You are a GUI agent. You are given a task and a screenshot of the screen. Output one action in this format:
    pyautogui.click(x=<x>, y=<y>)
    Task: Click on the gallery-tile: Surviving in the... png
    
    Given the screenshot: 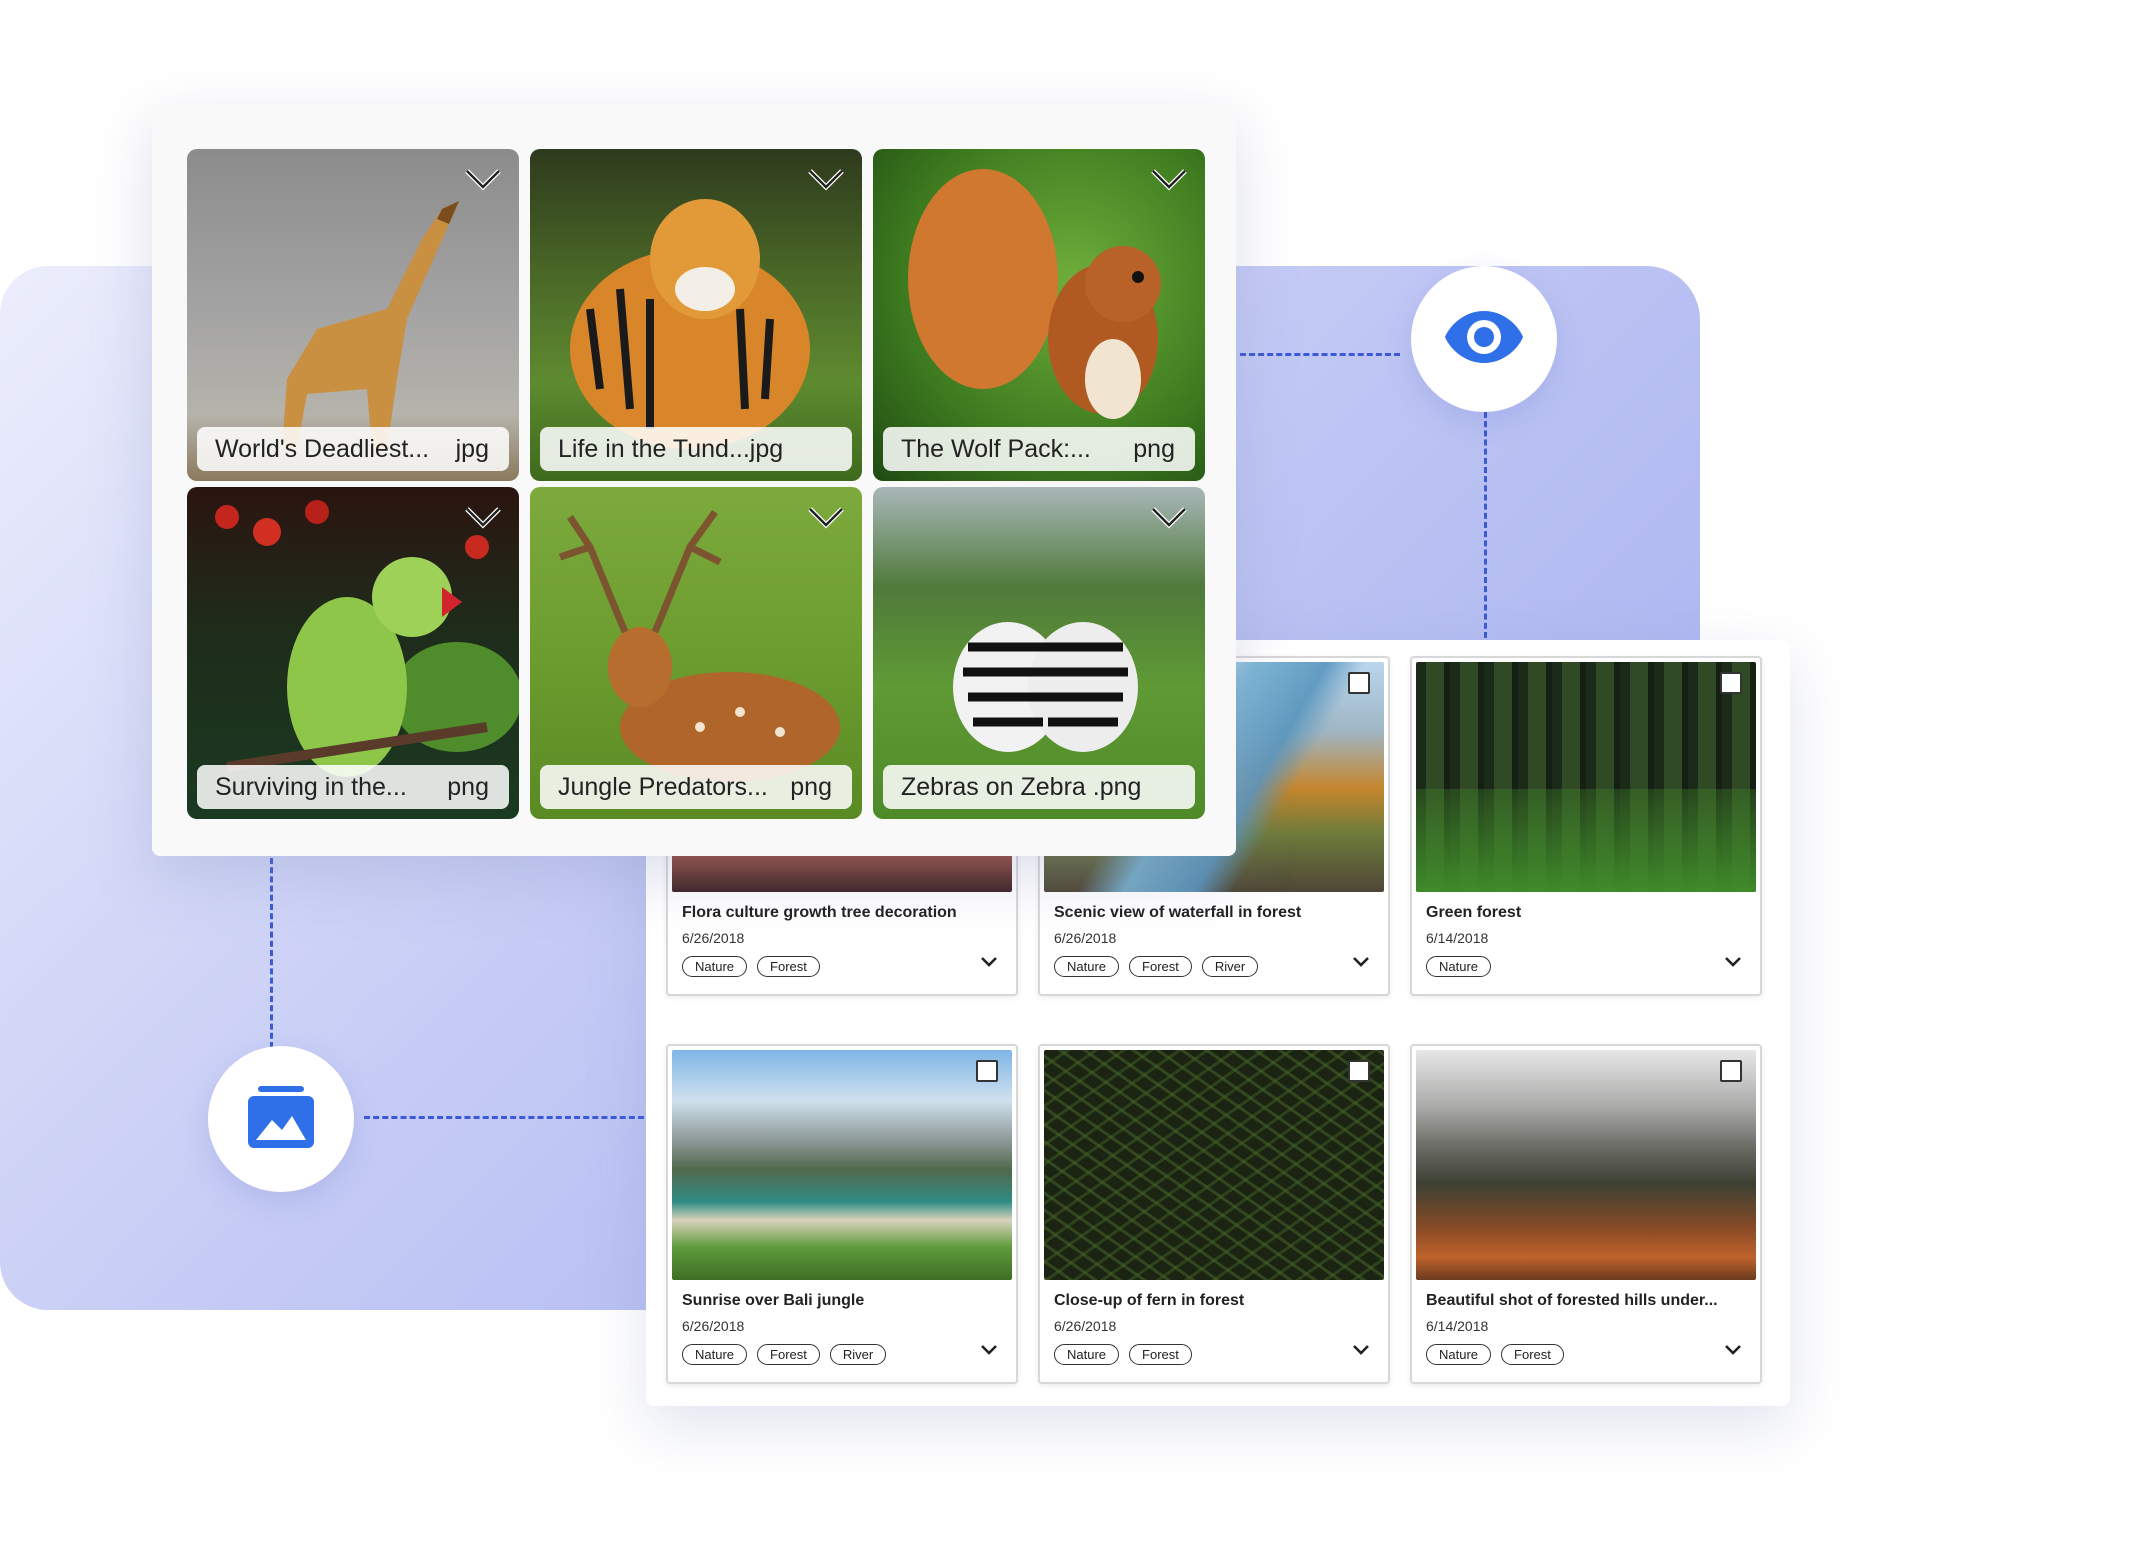 What is the action you would take?
    pyautogui.click(x=353, y=653)
    